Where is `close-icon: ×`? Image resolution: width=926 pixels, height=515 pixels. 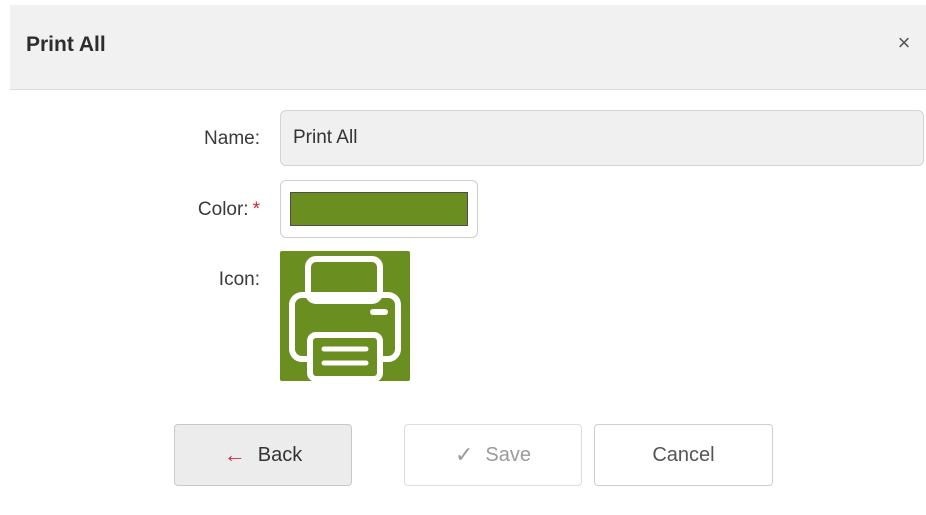
close-icon: × is located at coordinates (904, 43).